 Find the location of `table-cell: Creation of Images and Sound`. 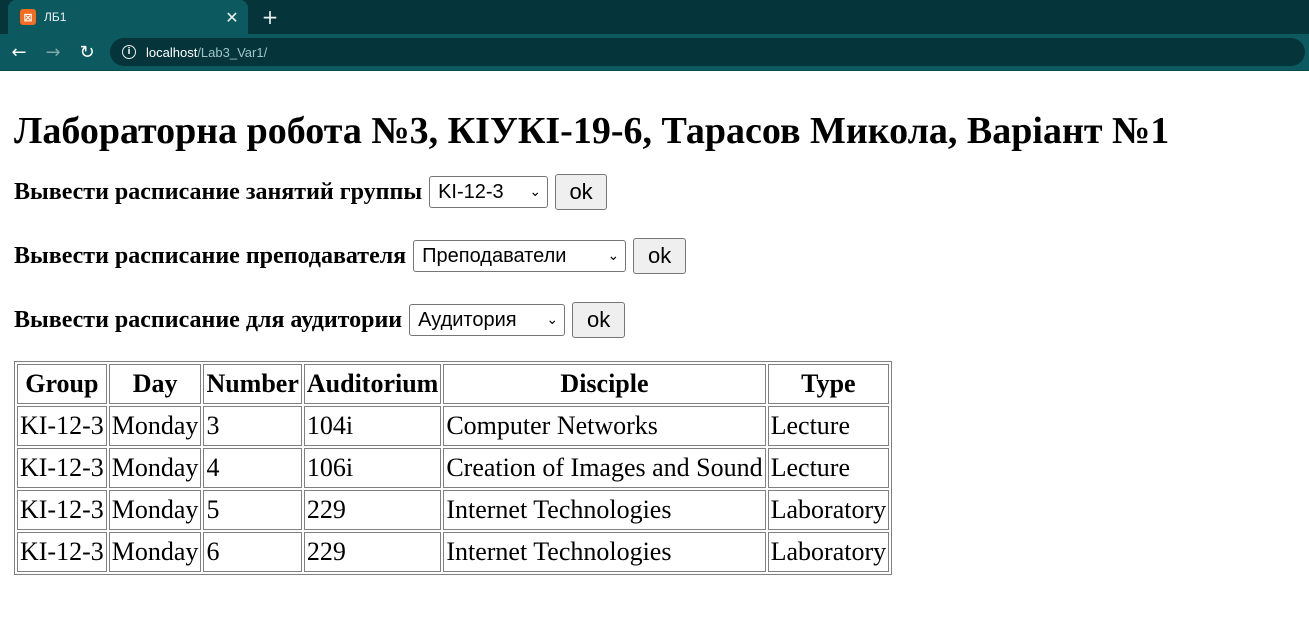

table-cell: Creation of Images and Sound is located at coordinates (604, 468).